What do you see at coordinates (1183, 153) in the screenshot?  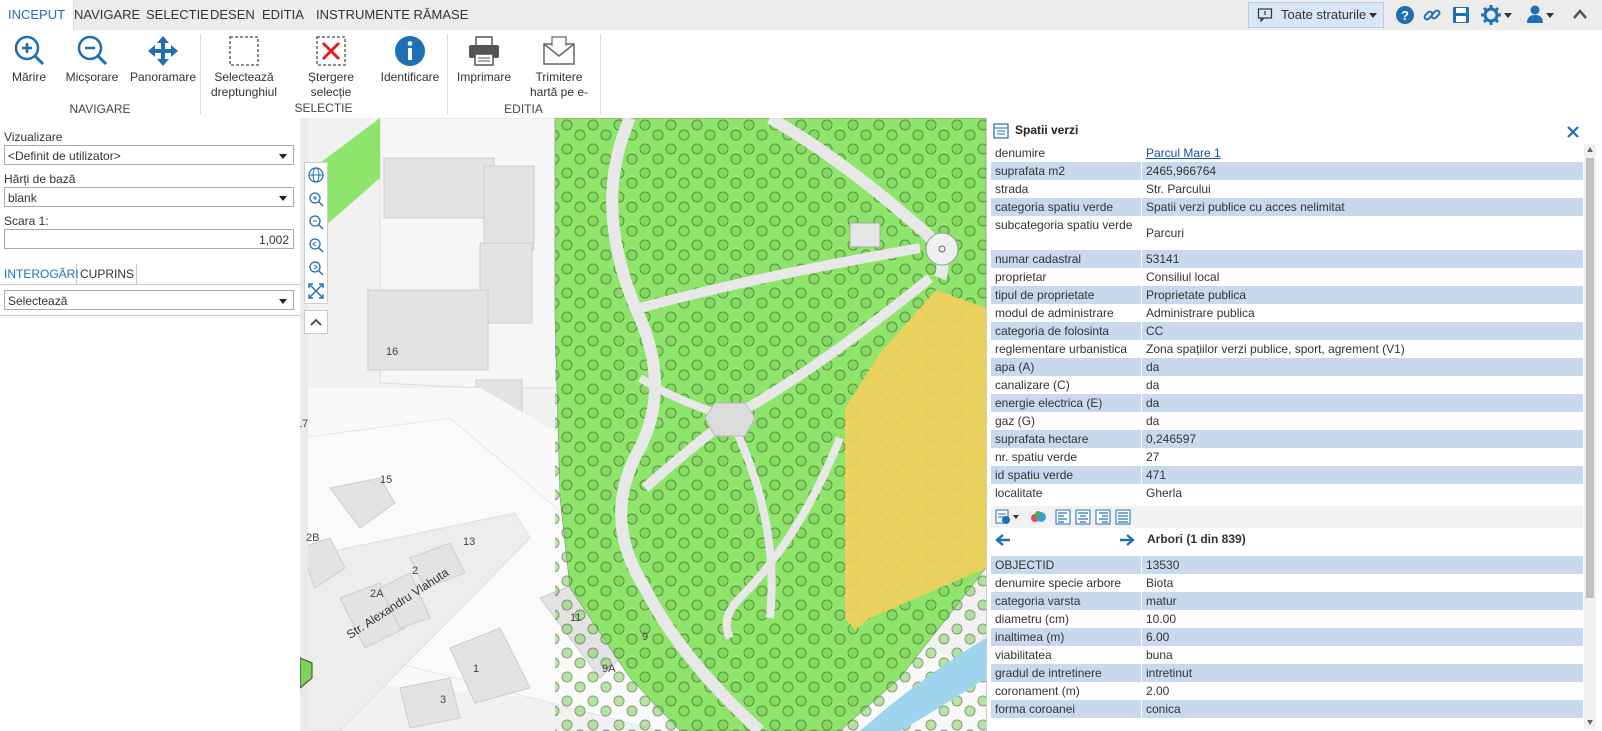 I see `park-name-link: Parcul Mare 1` at bounding box center [1183, 153].